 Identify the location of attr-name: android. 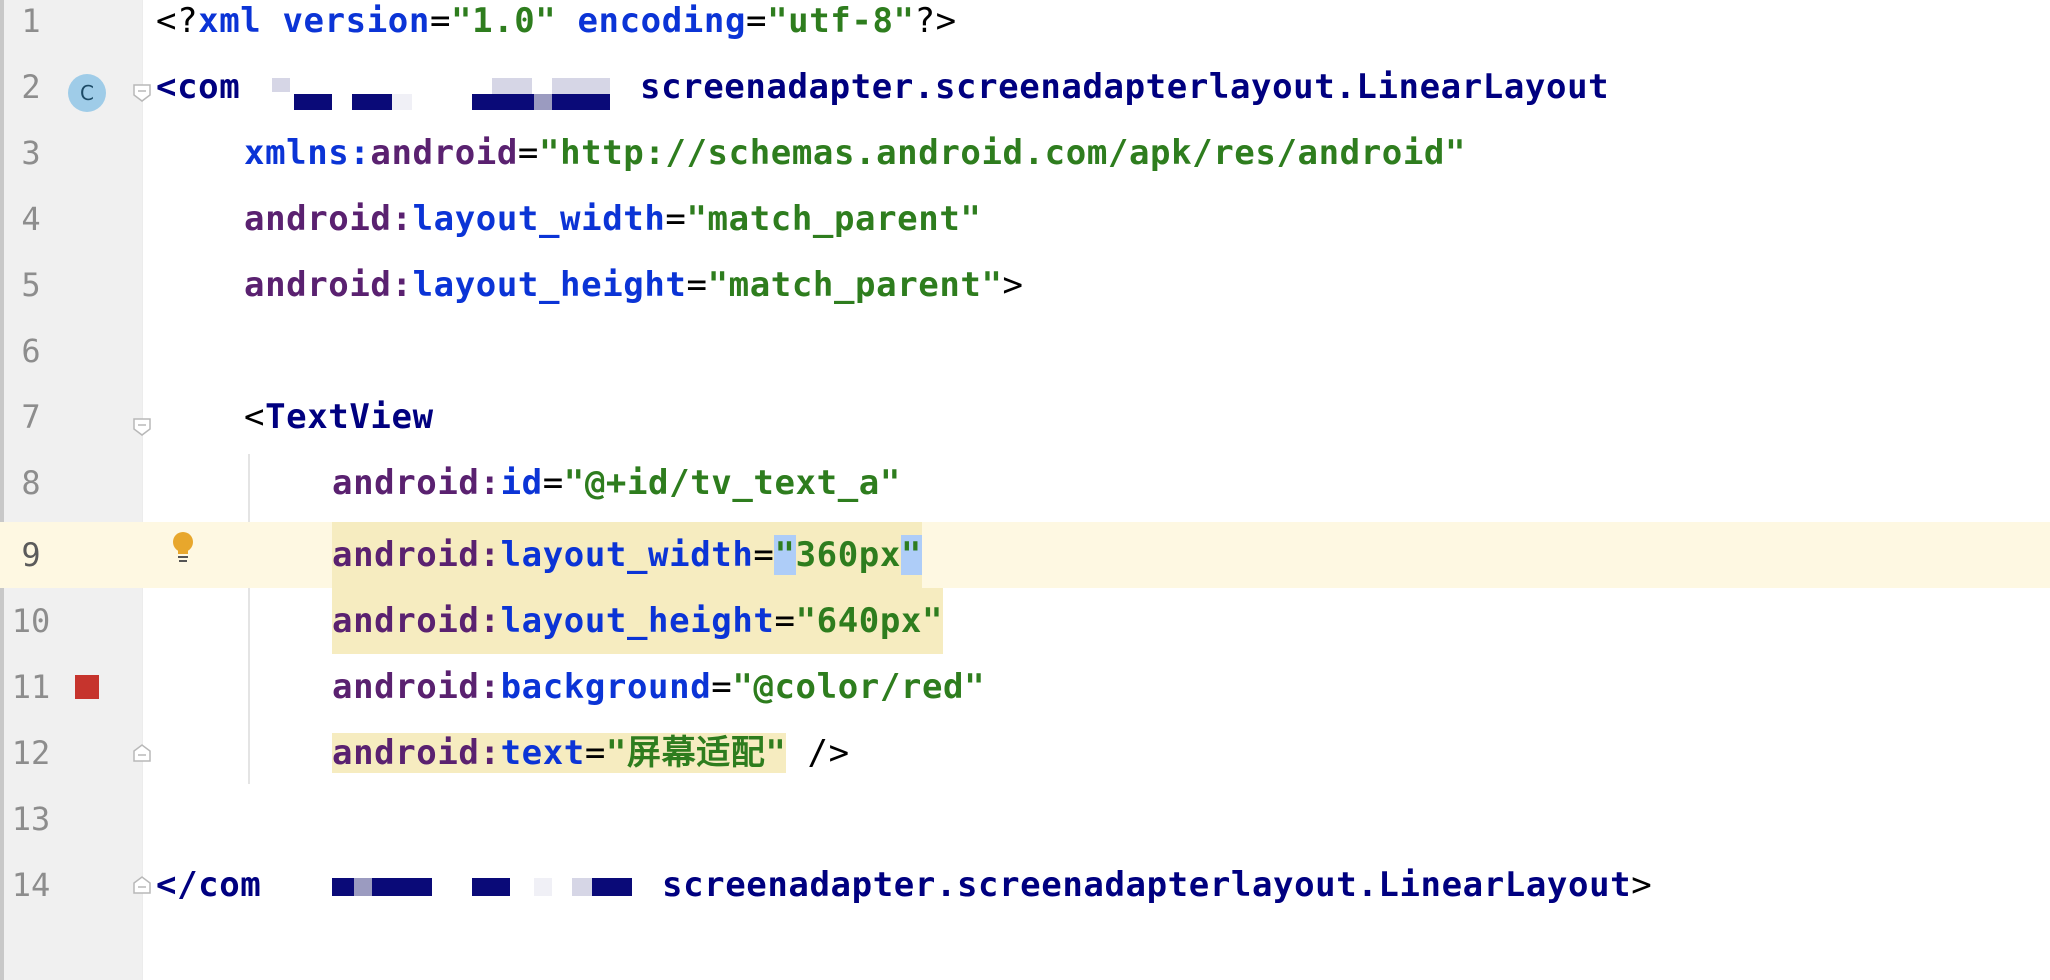
(444, 153).